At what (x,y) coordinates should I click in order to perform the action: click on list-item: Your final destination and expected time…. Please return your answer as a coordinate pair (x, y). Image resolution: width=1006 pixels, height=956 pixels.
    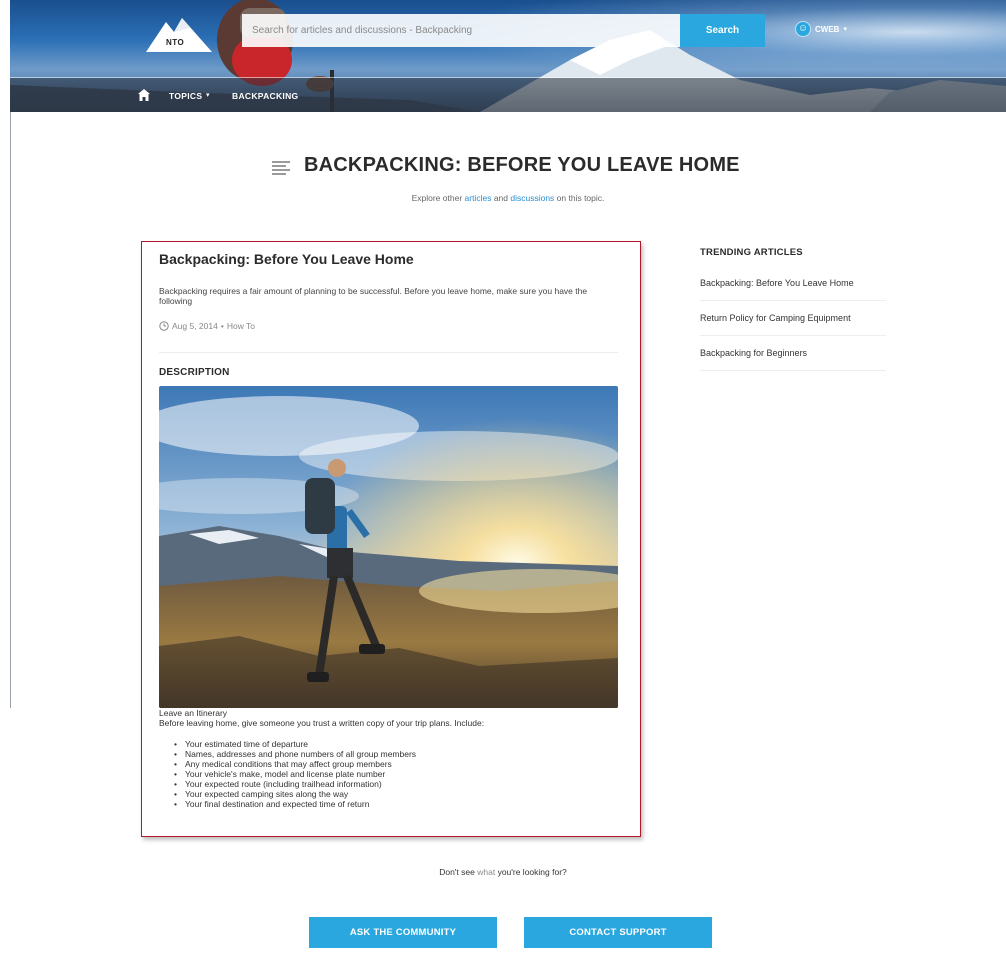
    Looking at the image, I should click on (295, 804).